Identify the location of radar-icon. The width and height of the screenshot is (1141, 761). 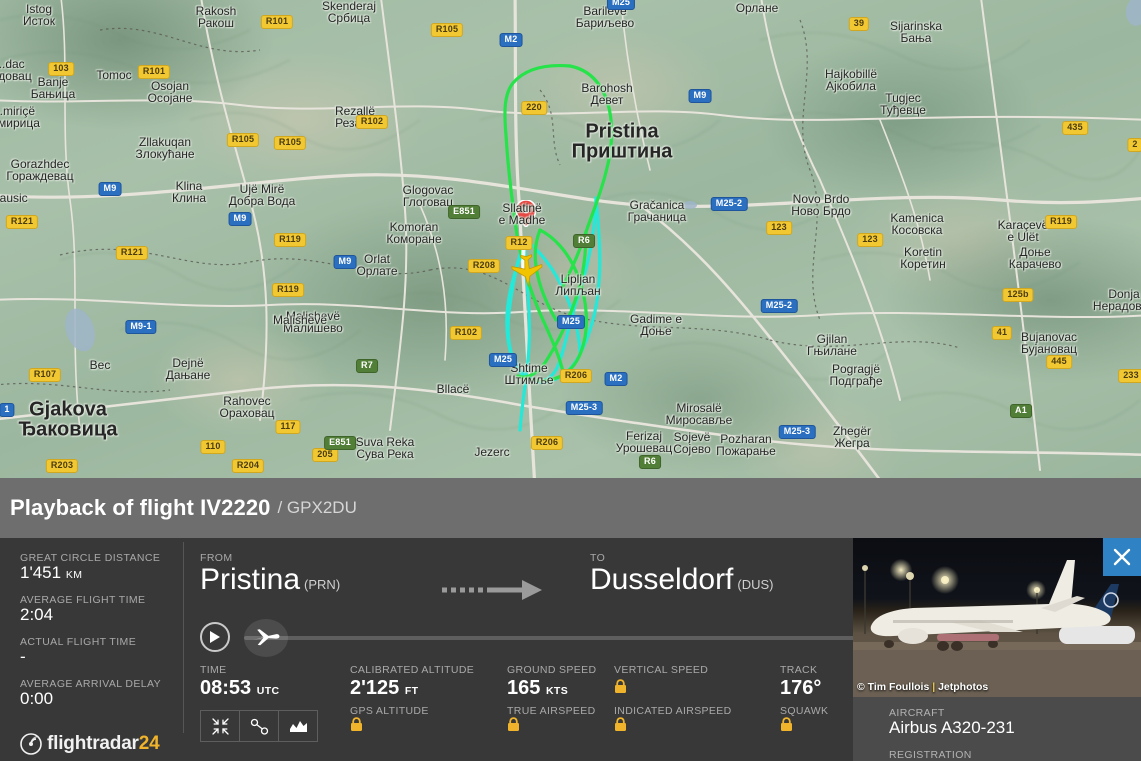
(31, 744).